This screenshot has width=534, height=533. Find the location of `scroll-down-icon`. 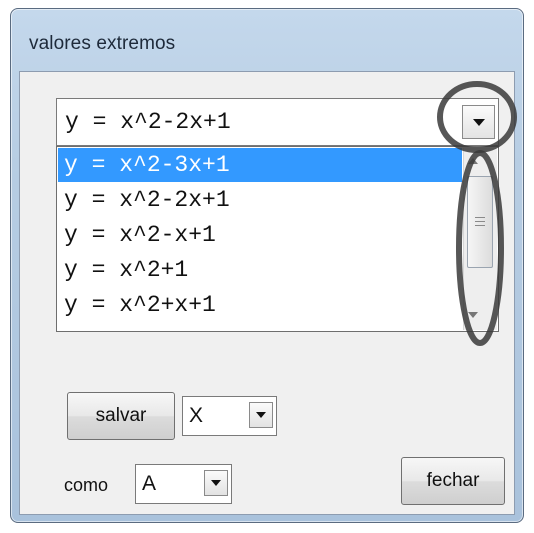

scroll-down-icon is located at coordinates (473, 315).